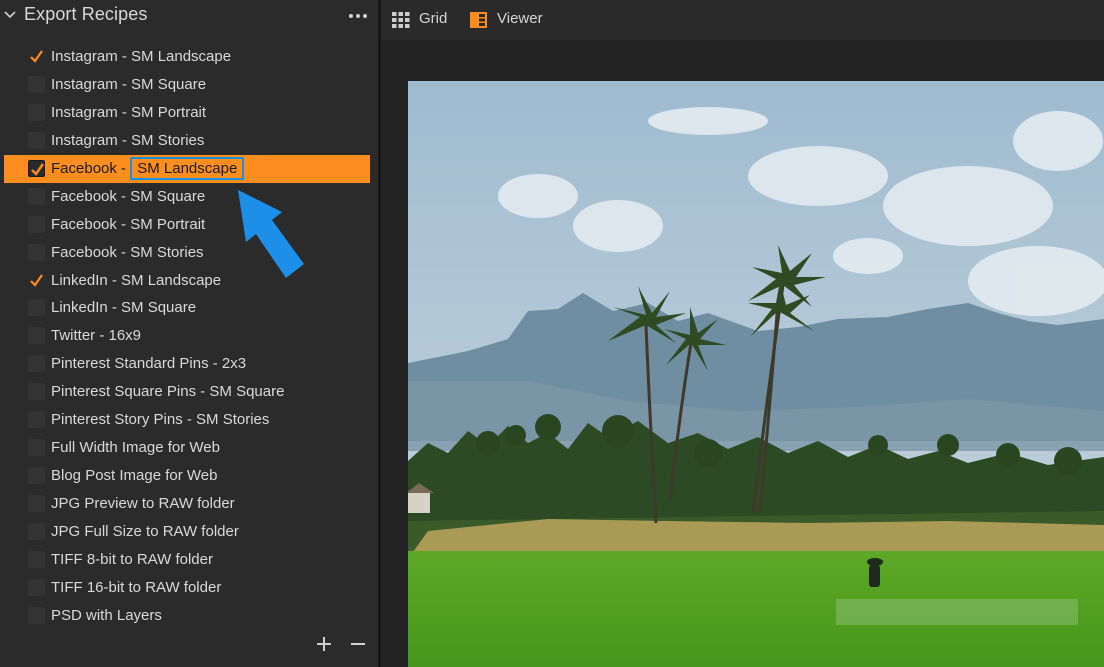  Describe the element at coordinates (478, 20) in the screenshot. I see `viewer-icon` at that location.